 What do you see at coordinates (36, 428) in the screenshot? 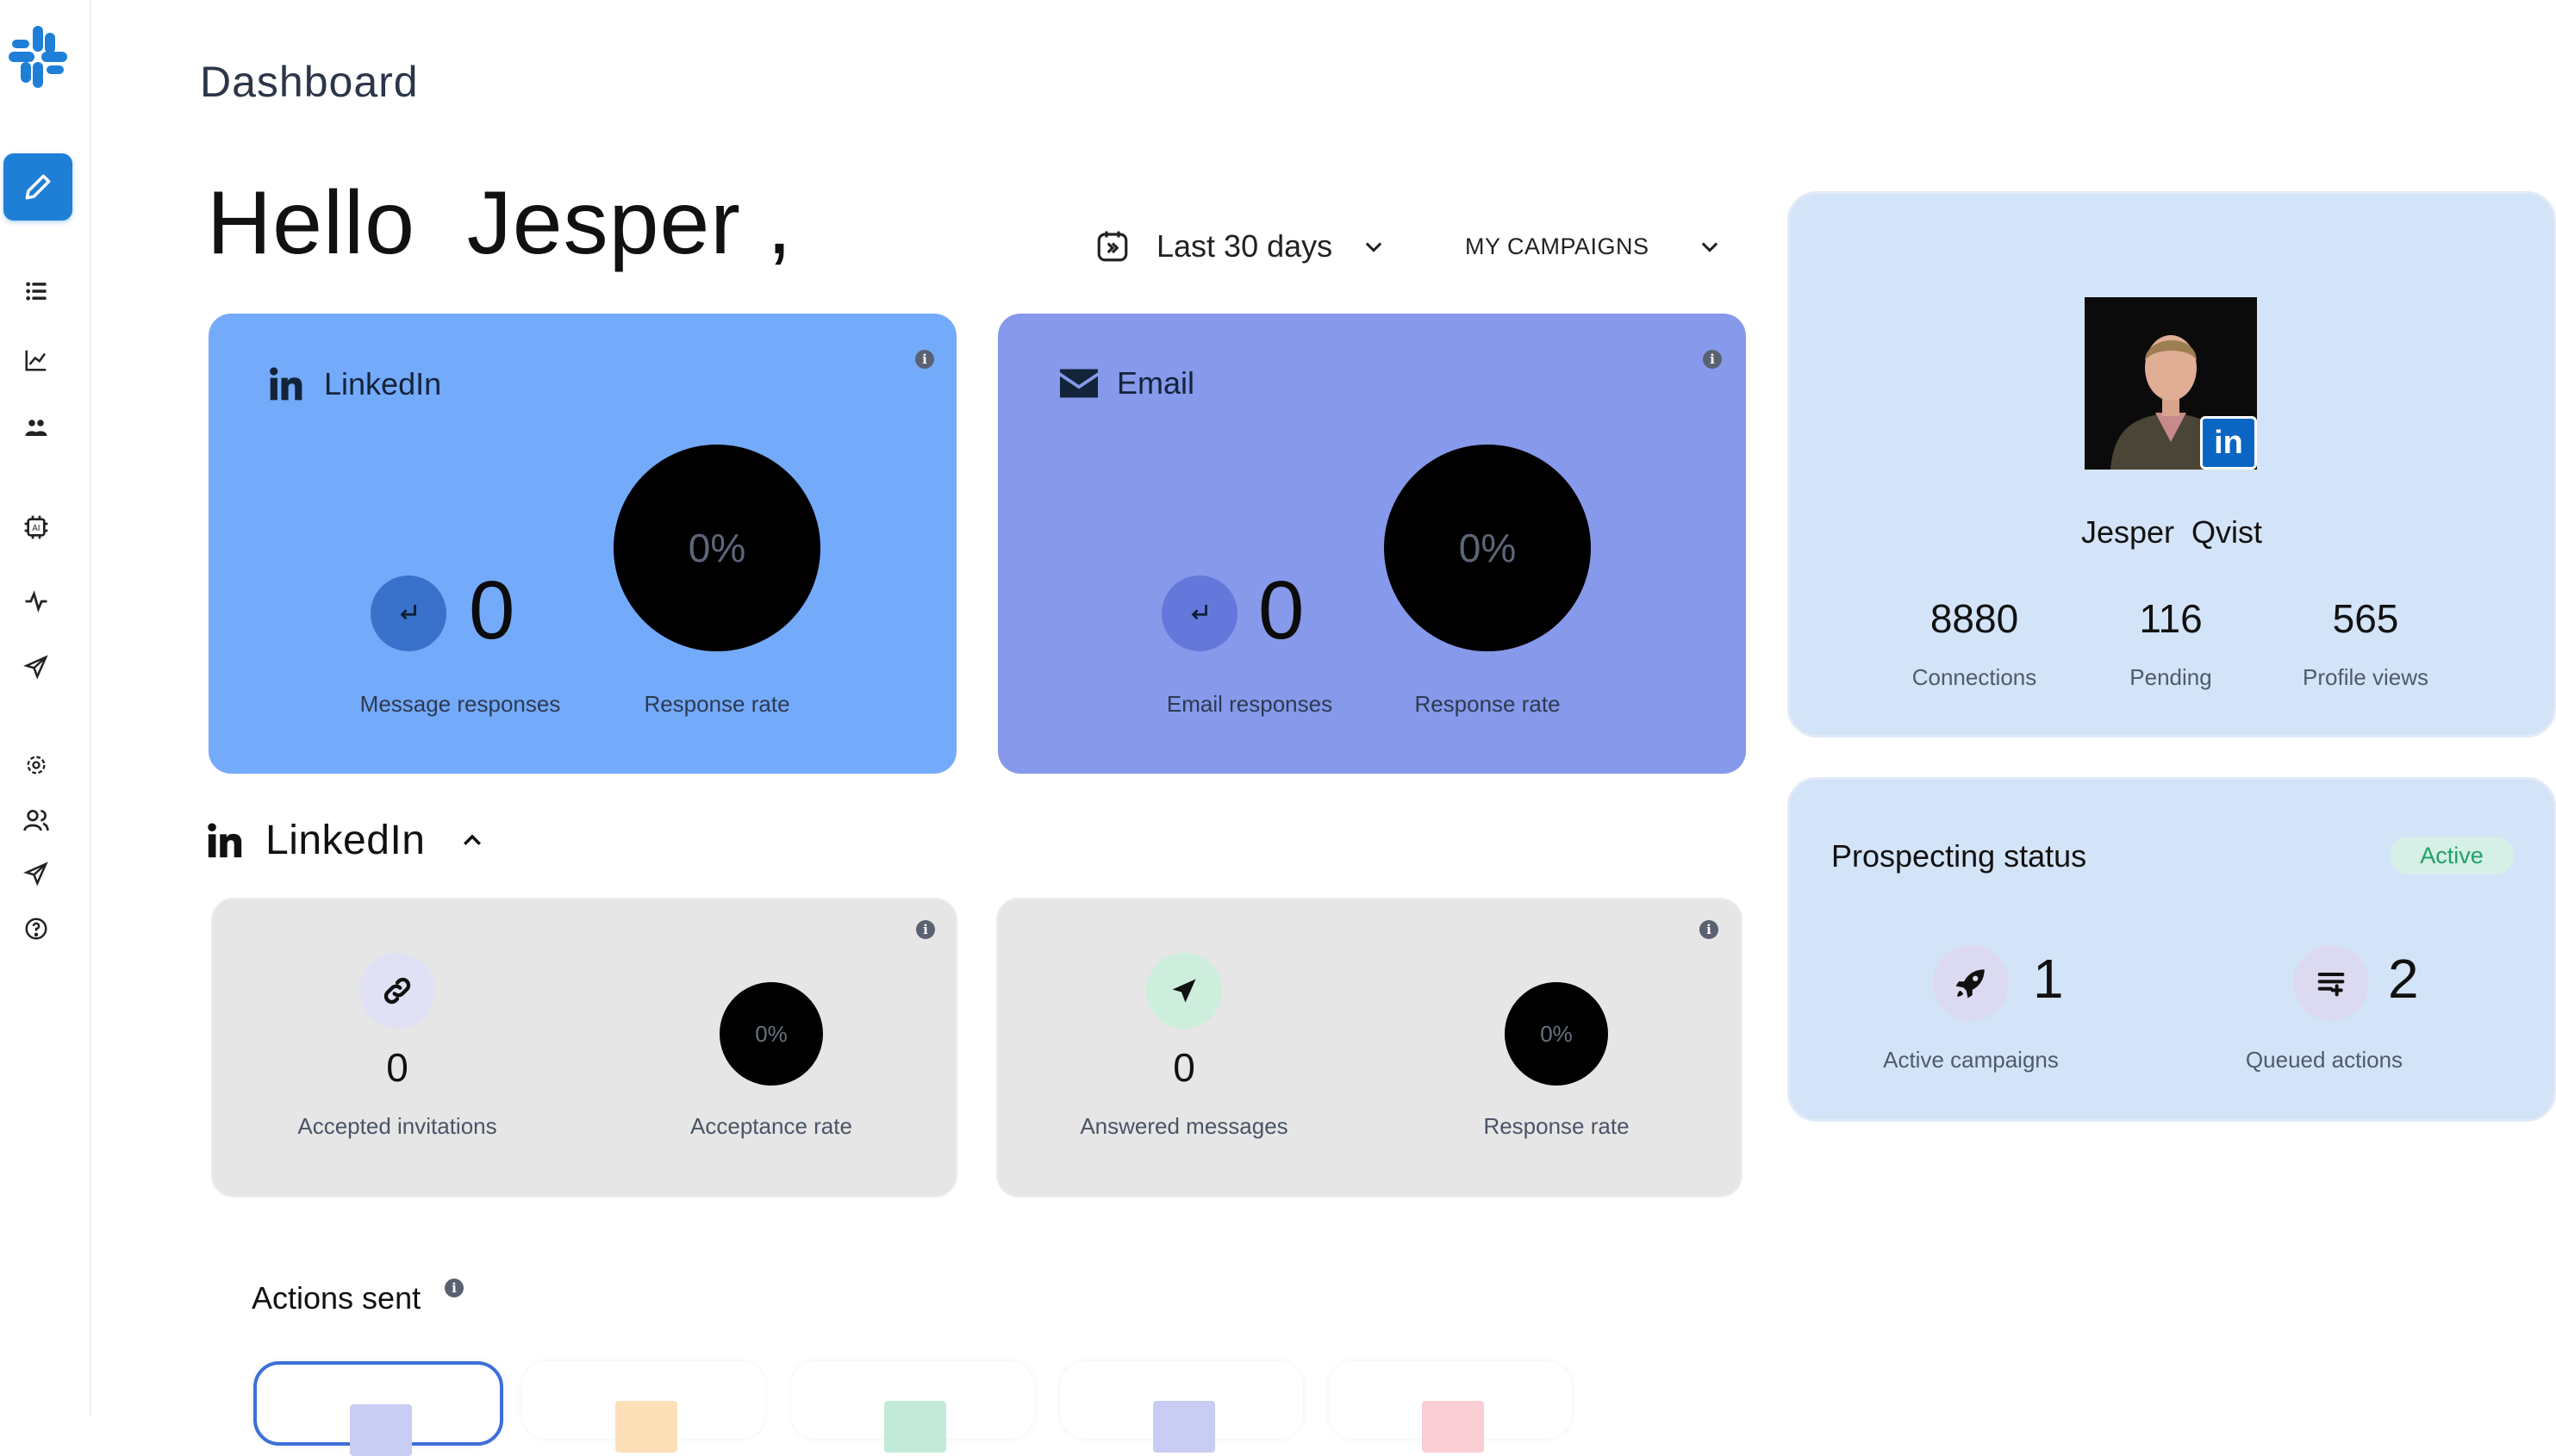
I see `team-icon` at bounding box center [36, 428].